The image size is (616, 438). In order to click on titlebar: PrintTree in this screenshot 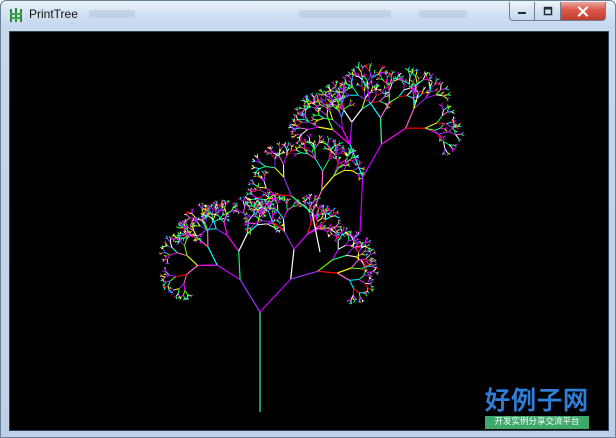, I will do `click(308, 15)`.